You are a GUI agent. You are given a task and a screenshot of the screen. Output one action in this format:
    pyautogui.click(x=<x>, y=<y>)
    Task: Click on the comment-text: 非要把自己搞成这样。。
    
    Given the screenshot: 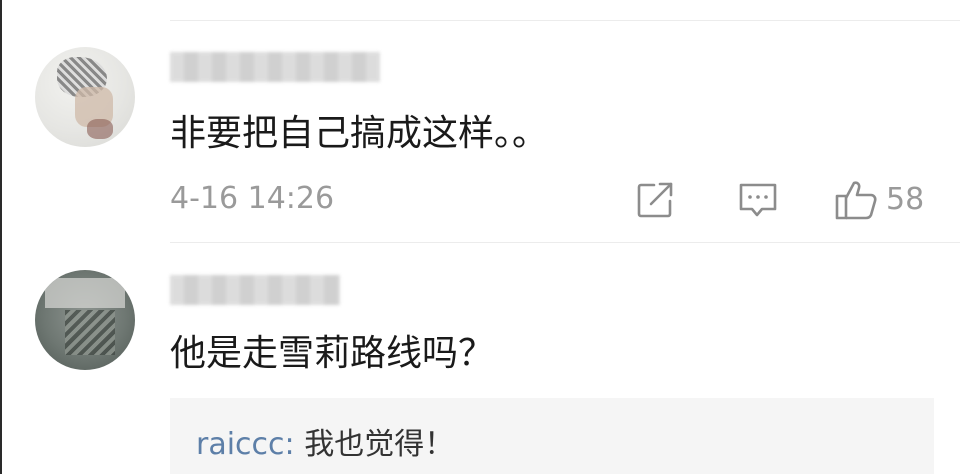 What is the action you would take?
    pyautogui.click(x=359, y=133)
    